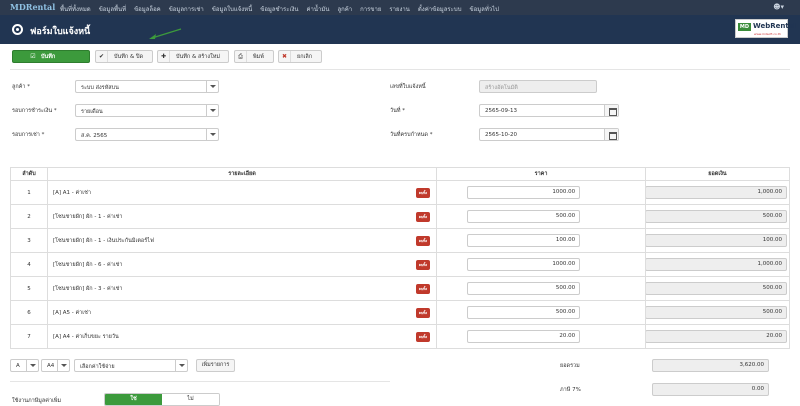 Image resolution: width=800 pixels, height=406 pixels. I want to click on user-icon: ☻▾, so click(778, 7).